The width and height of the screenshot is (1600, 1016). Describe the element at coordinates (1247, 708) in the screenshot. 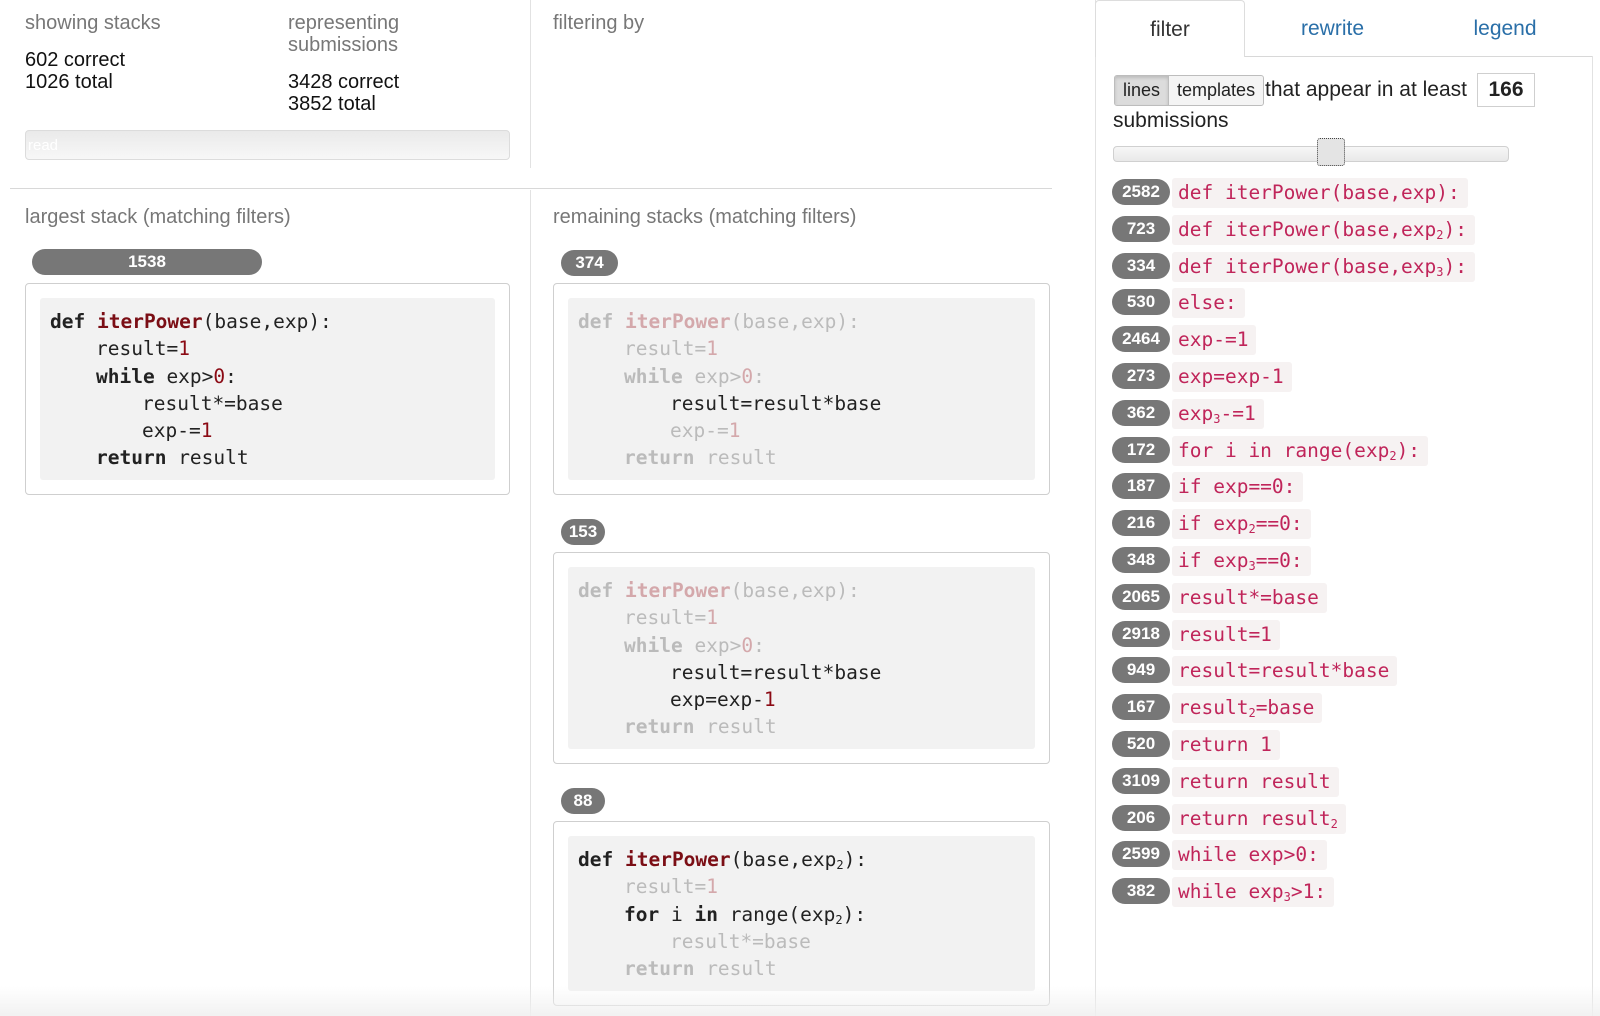

I see `line-code: result2=base` at that location.